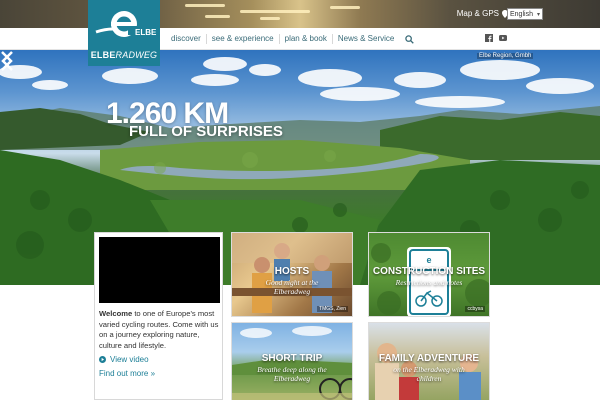 The height and width of the screenshot is (400, 600). What do you see at coordinates (159, 270) in the screenshot?
I see `video-player` at bounding box center [159, 270].